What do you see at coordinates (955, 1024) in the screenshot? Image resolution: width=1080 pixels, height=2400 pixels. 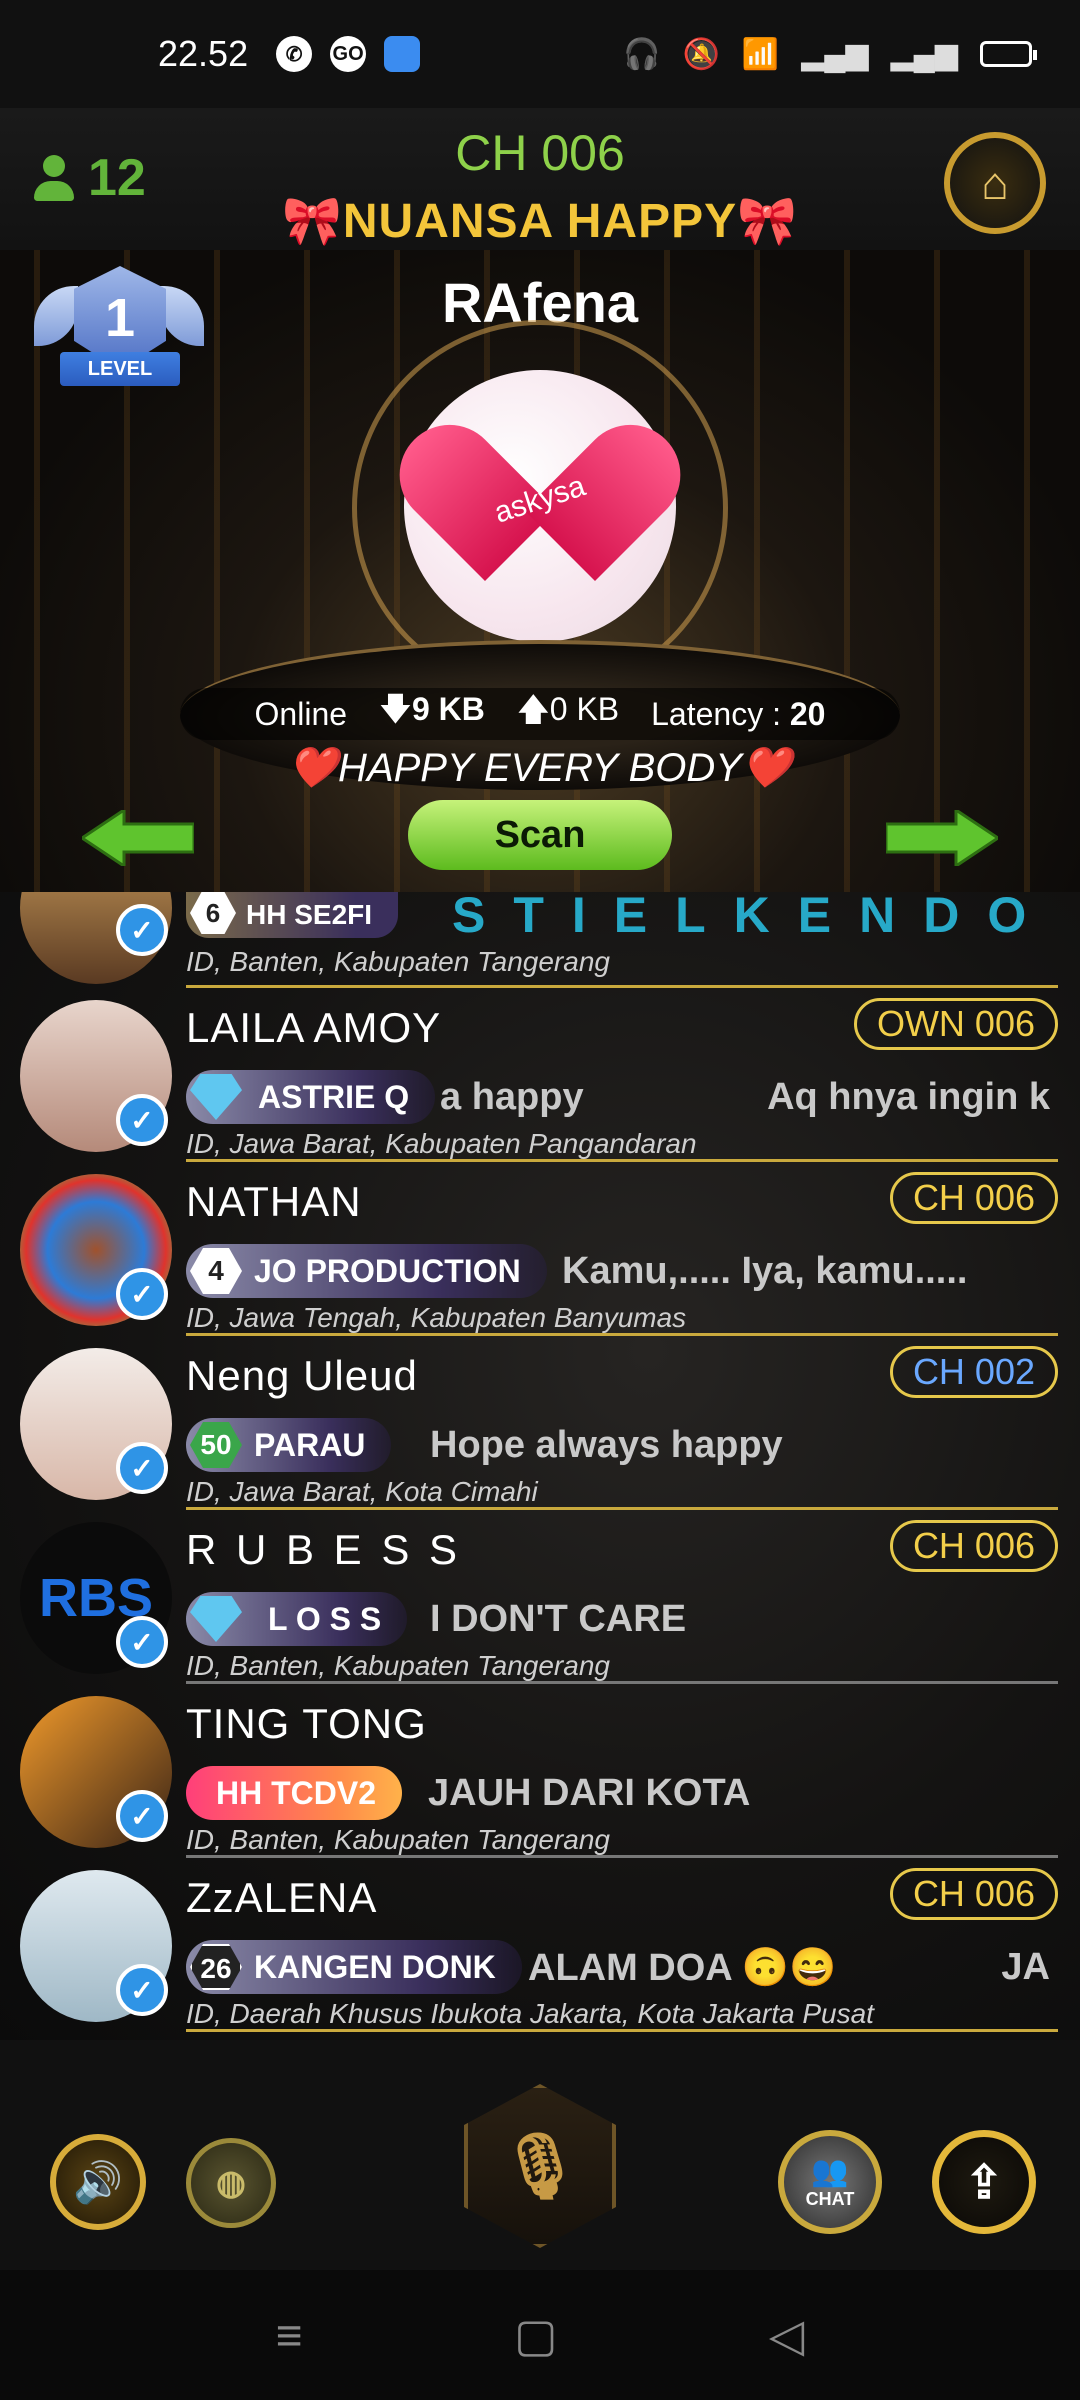 I see `channel-badge: OWN 006` at bounding box center [955, 1024].